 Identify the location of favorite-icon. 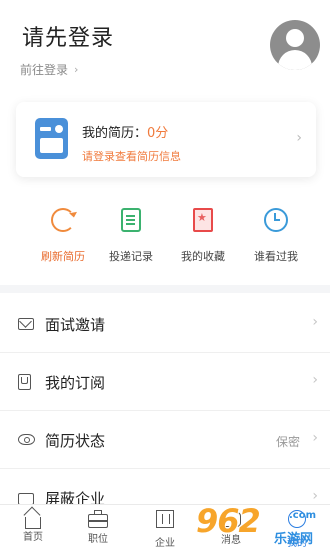
(203, 220).